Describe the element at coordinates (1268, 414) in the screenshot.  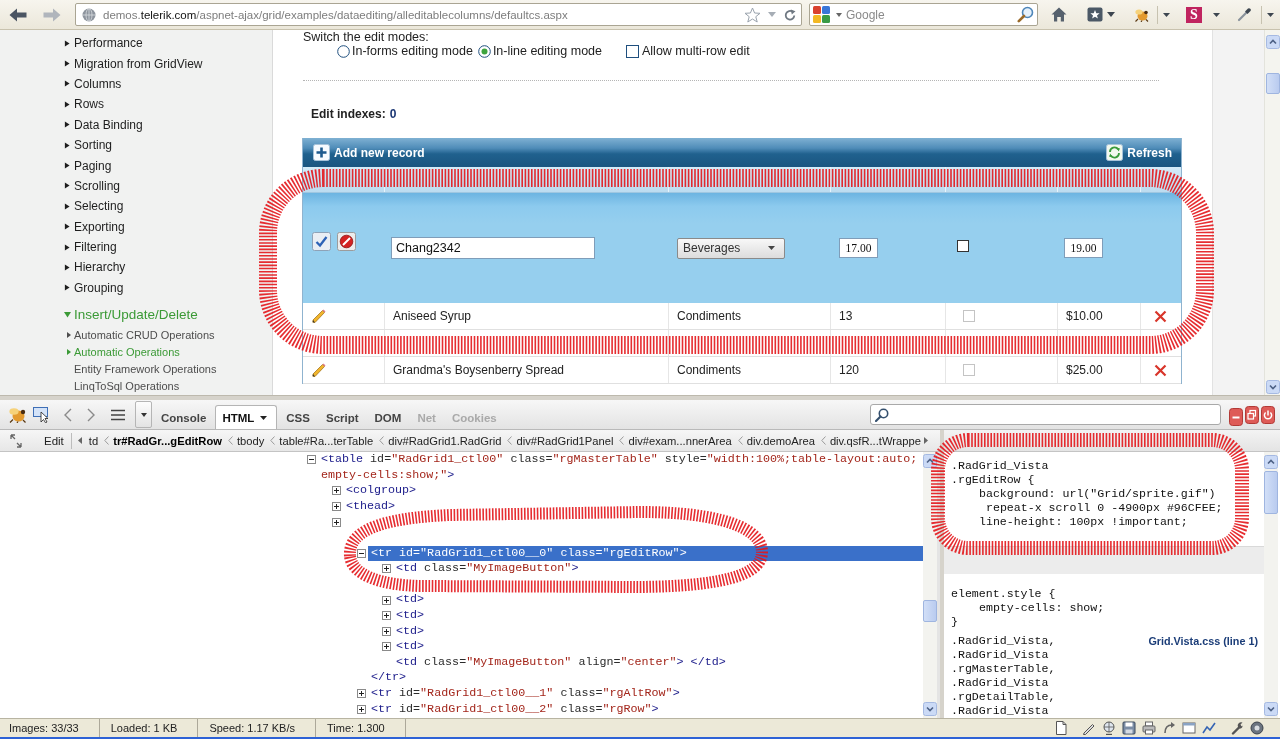
I see `power-icon` at that location.